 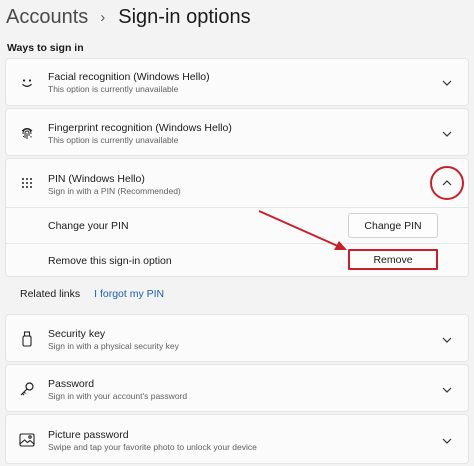 I want to click on related-links: Related links I forgot my PIN, so click(x=92, y=294).